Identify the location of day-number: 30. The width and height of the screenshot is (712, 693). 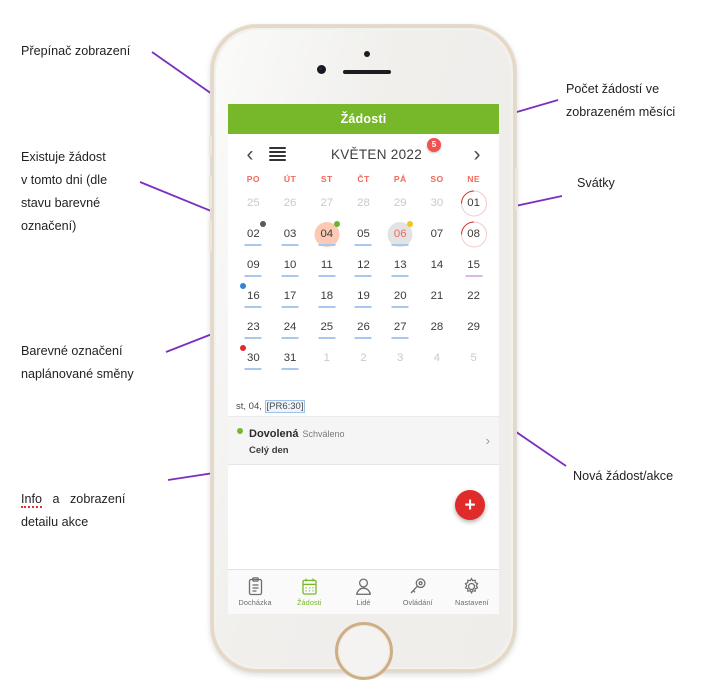
(253, 357).